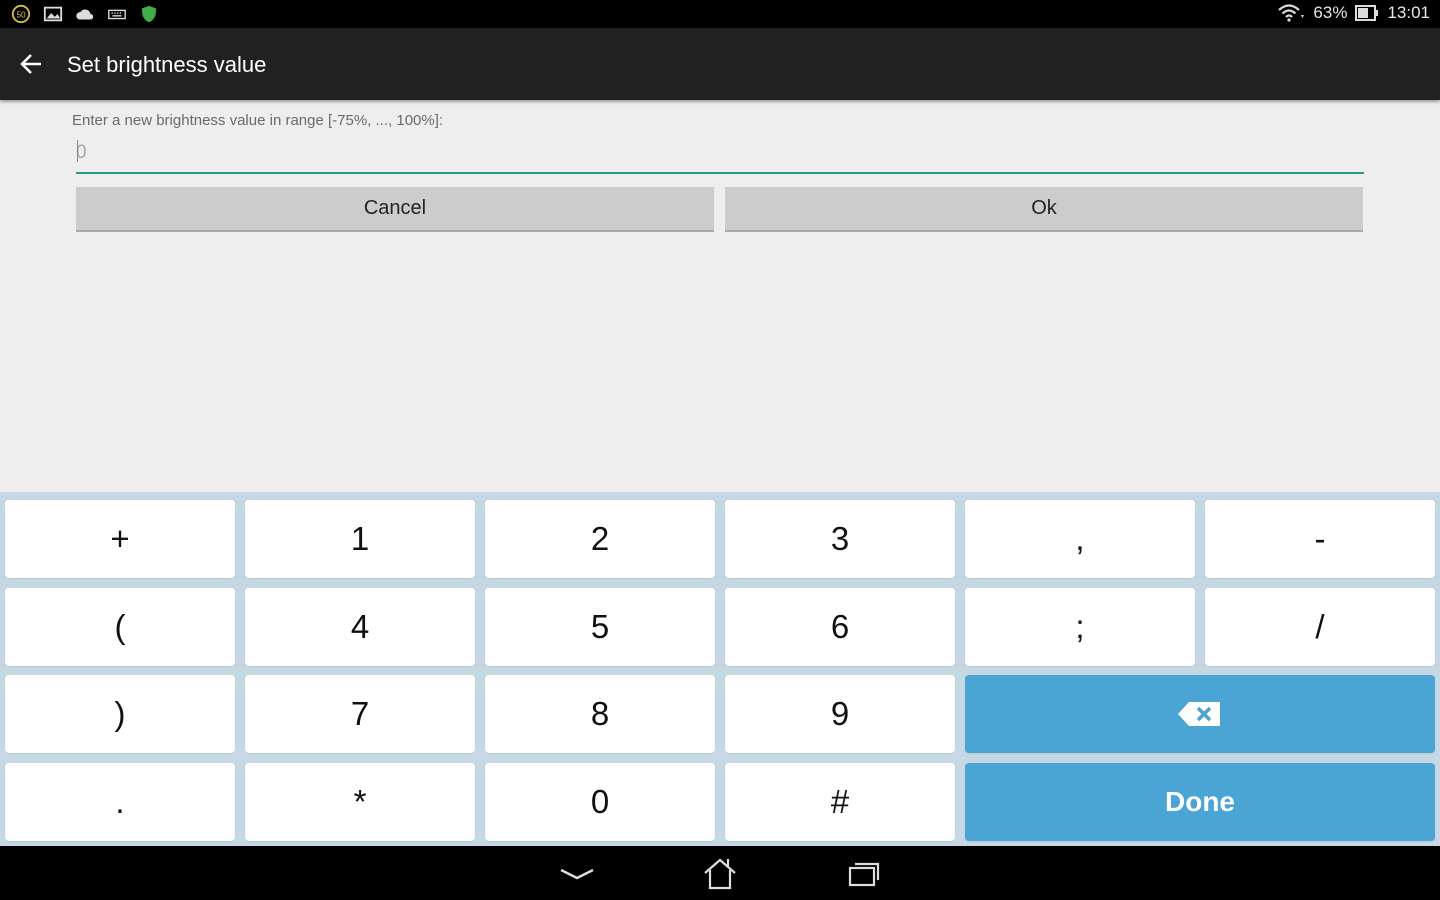 The width and height of the screenshot is (1440, 900). I want to click on back-button, so click(32, 64).